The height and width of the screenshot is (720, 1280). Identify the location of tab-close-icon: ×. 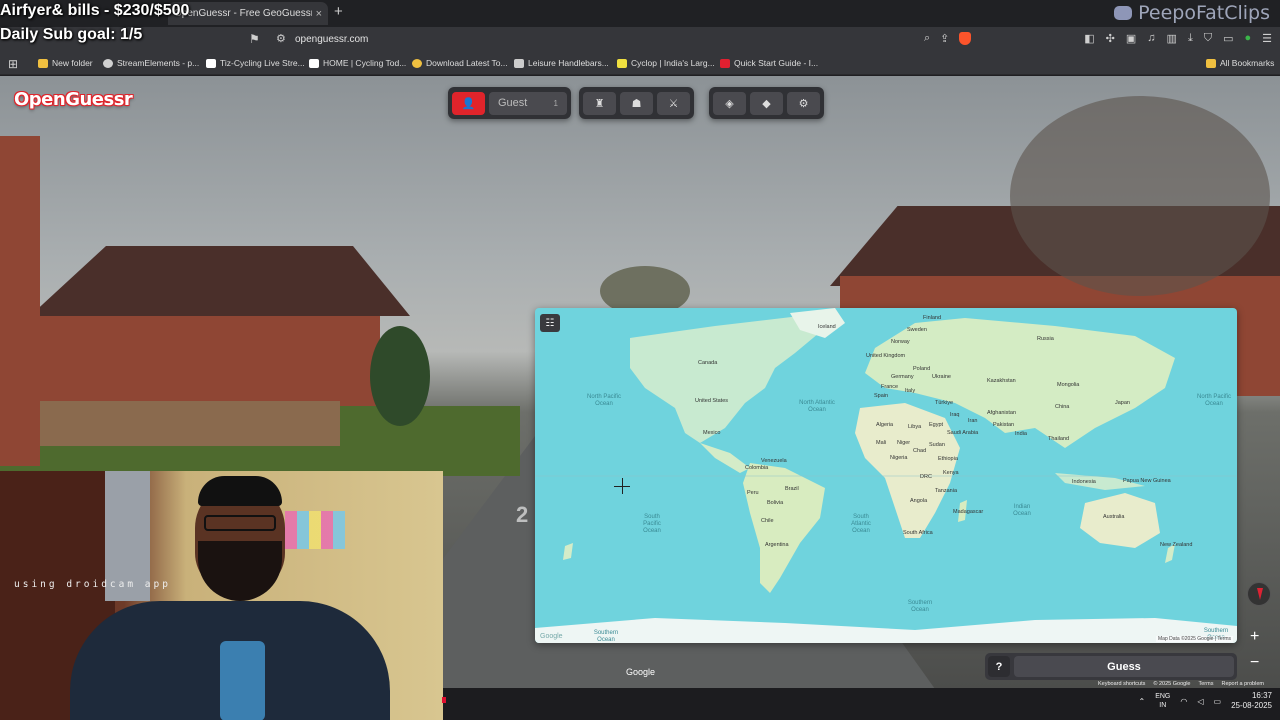
(319, 14).